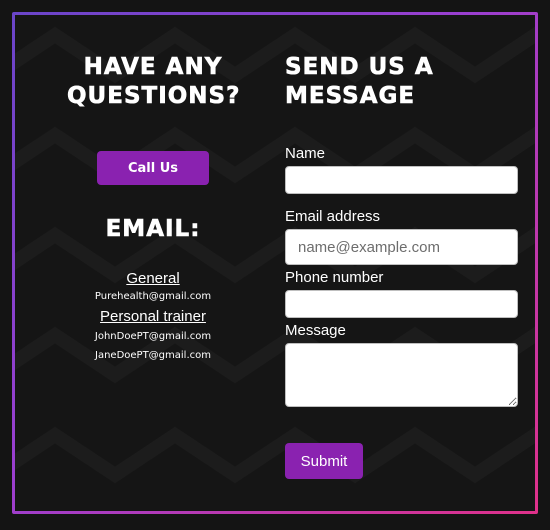 The image size is (550, 530). I want to click on contact-personal-trainer-link: Personal trainer, so click(153, 316).